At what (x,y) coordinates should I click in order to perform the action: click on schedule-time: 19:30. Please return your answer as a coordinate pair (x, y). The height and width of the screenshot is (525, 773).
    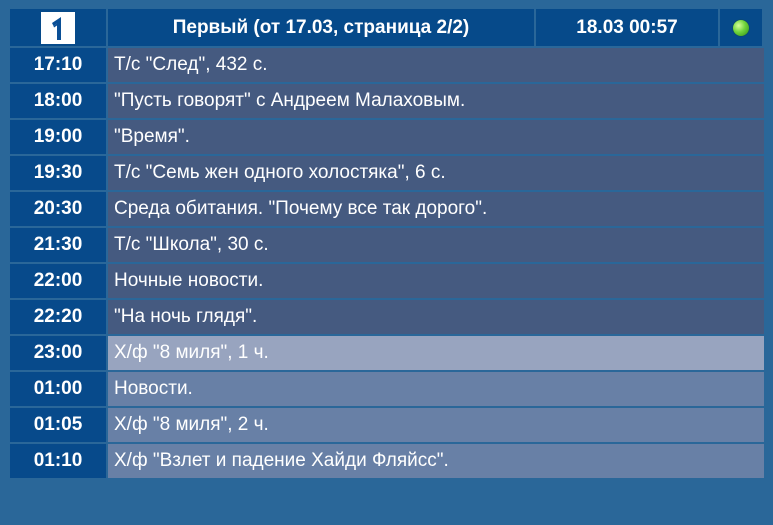
    Looking at the image, I should click on (58, 173).